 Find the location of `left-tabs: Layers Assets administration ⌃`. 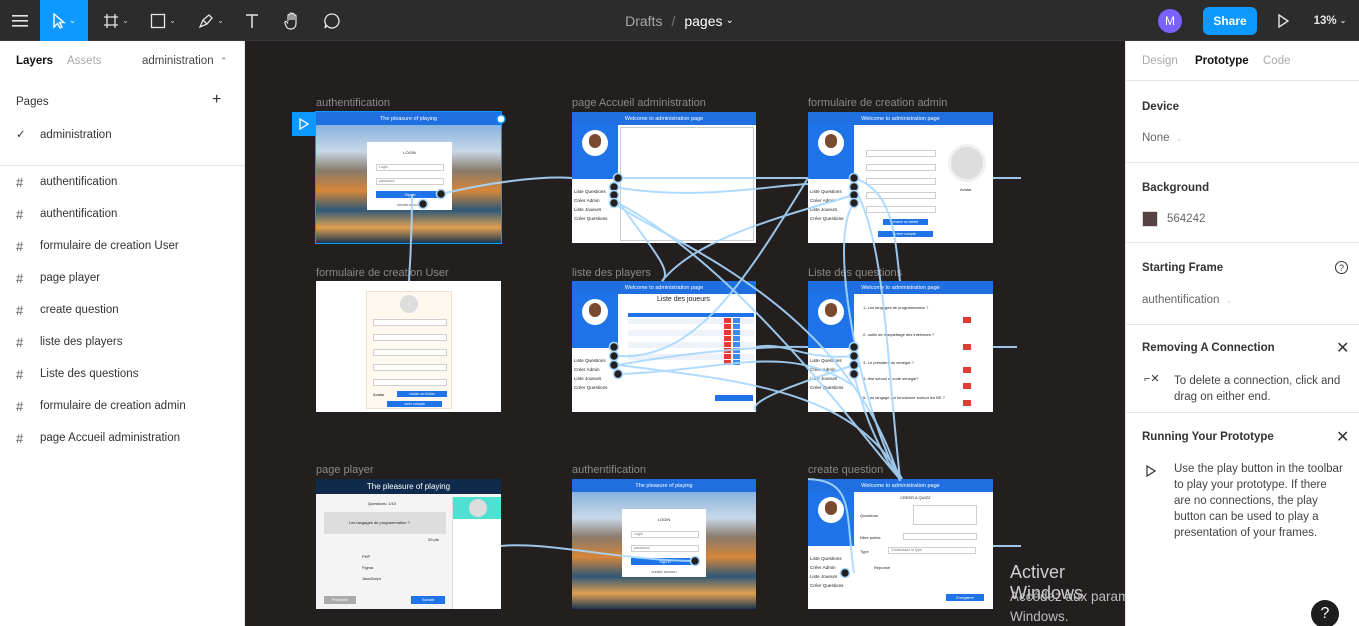

left-tabs: Layers Assets administration ⌃ is located at coordinates (122, 61).